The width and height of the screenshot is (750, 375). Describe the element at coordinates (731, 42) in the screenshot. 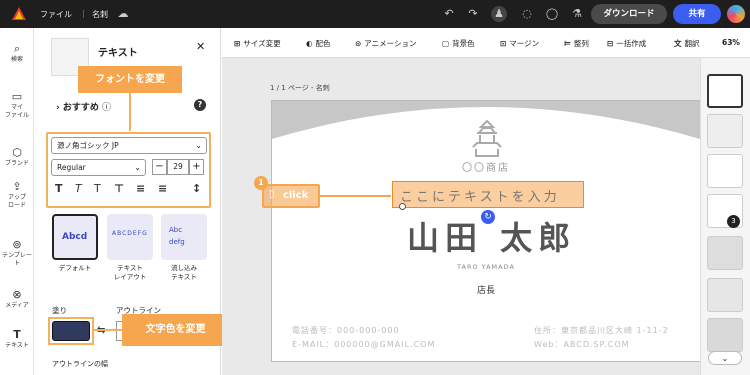

I see `zoom-level: 63%` at that location.